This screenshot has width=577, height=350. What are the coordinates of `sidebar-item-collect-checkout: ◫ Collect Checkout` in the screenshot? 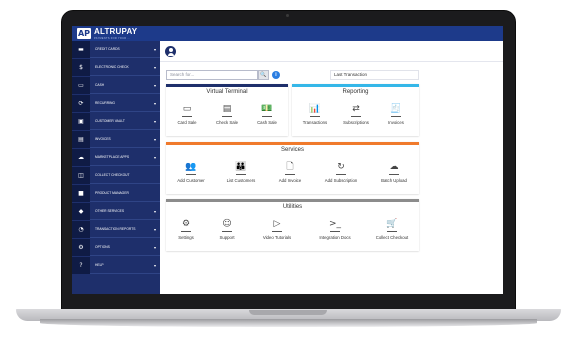 It's located at (116, 175).